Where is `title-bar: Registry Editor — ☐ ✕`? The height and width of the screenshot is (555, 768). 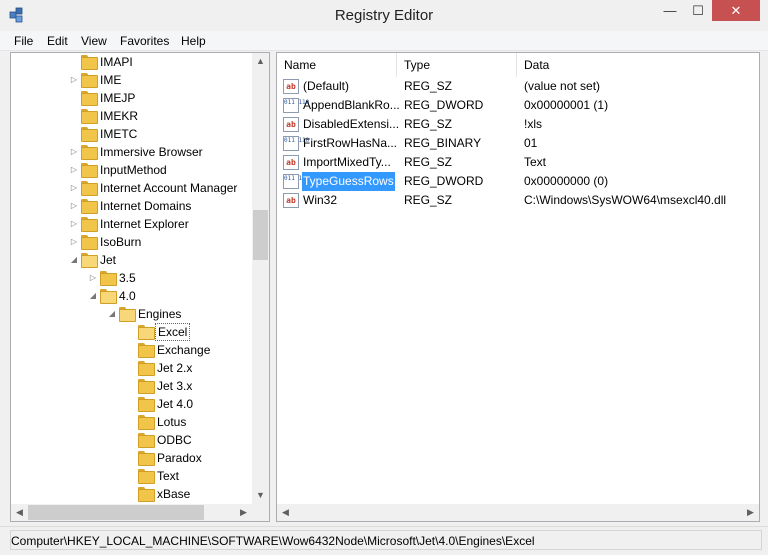 title-bar: Registry Editor — ☐ ✕ is located at coordinates (384, 15).